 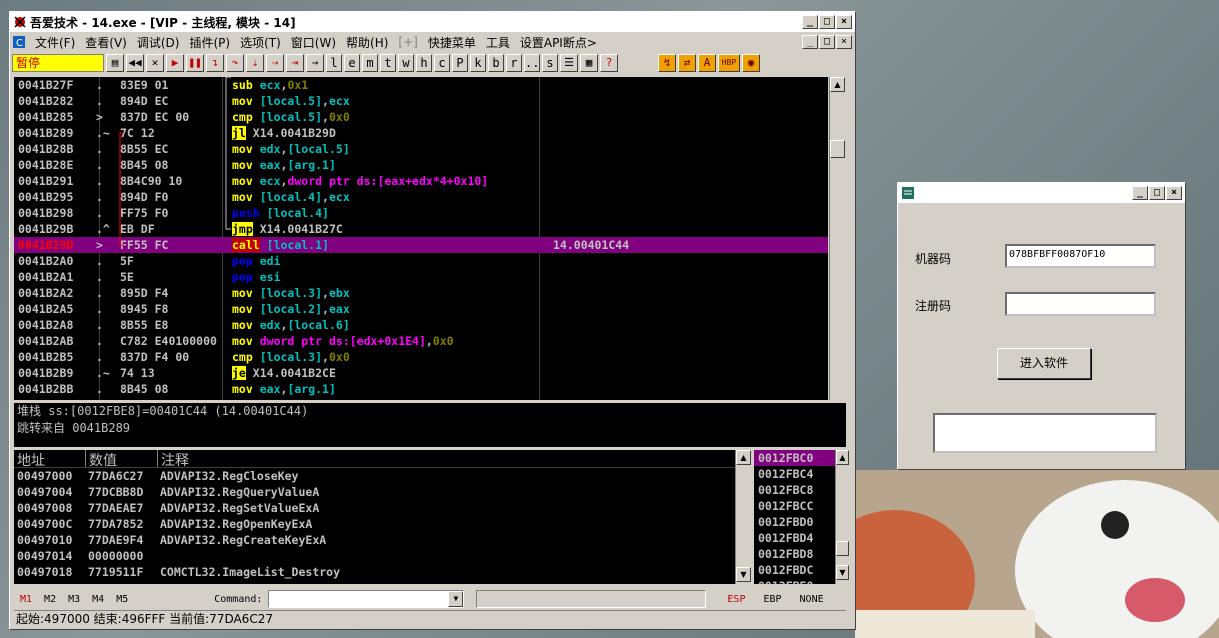 I want to click on mark-m1: M1, so click(x=26, y=599).